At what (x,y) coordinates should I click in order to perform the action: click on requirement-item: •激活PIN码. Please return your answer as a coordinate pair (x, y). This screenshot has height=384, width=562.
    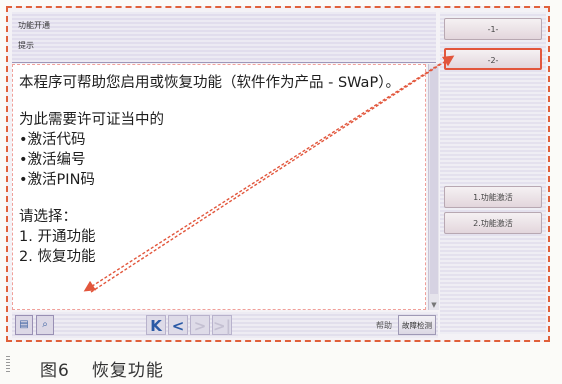
    Looking at the image, I should click on (57, 180).